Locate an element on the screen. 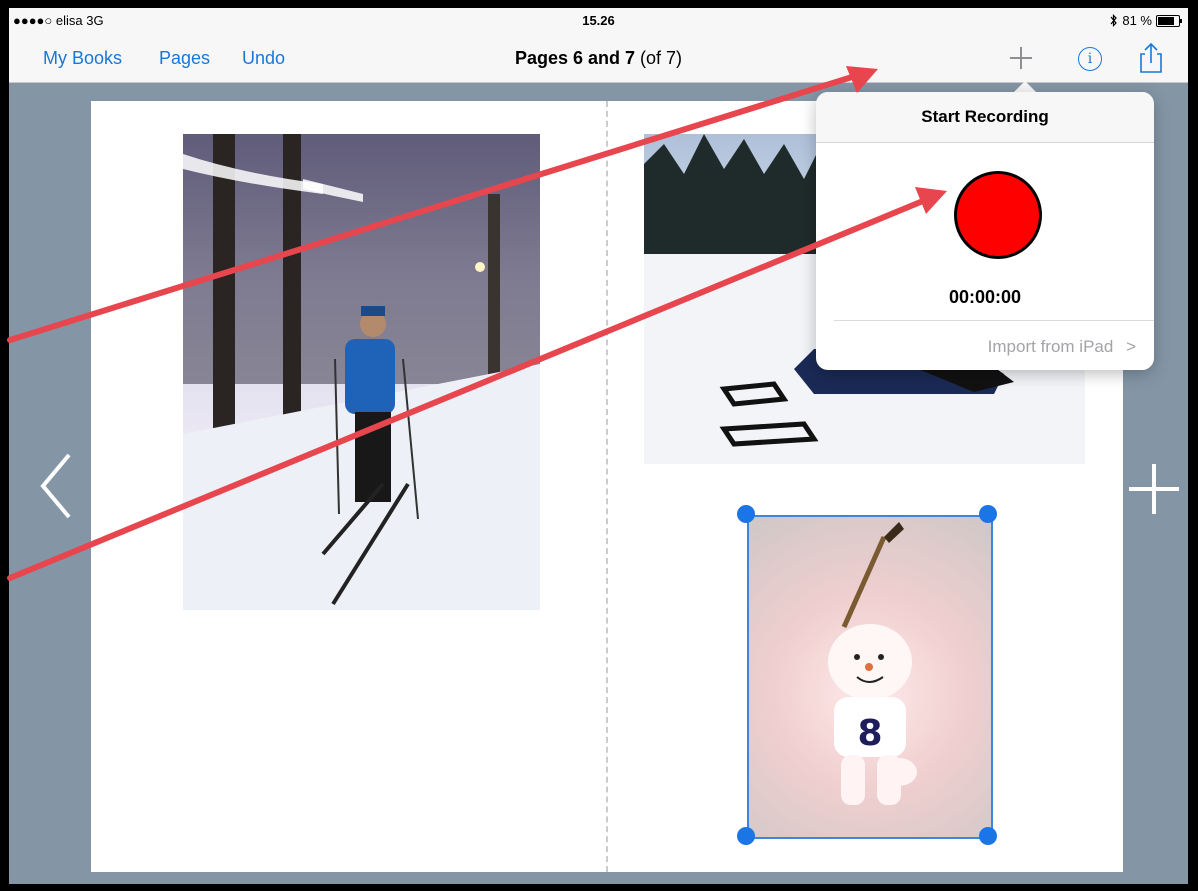 This screenshot has width=1198, height=891. resize-handle-top-left is located at coordinates (746, 514).